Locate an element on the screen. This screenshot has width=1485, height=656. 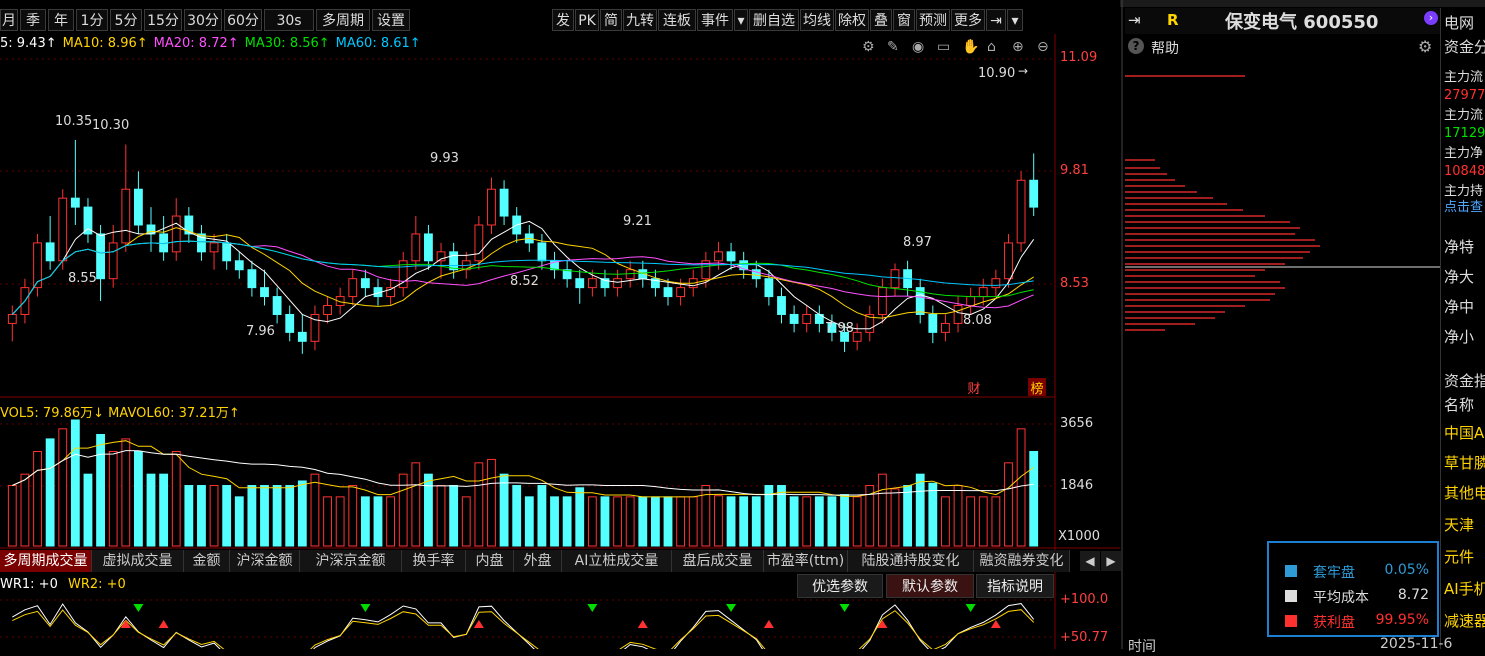
chip-legend-row-2: 获利盘 99.95% is located at coordinates (1355, 621).